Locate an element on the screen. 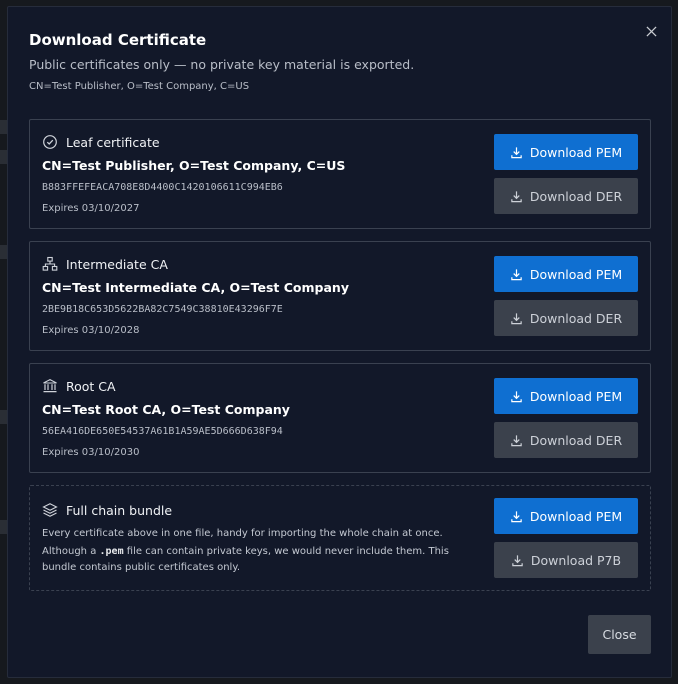 The width and height of the screenshot is (678, 684). card-header: Full chain bundle is located at coordinates (107, 510).